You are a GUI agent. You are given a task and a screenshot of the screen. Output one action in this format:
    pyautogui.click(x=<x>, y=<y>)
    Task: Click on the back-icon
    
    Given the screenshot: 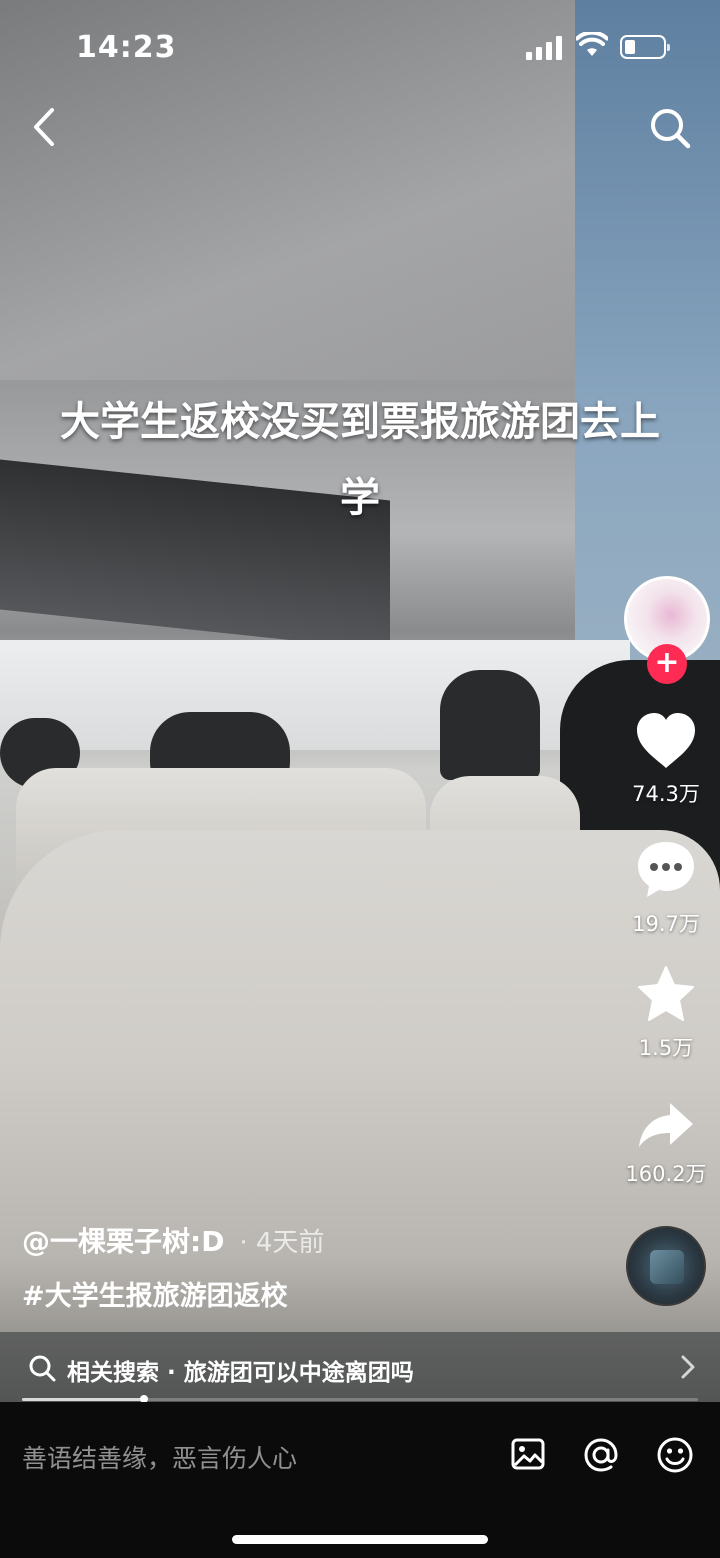 What is the action you would take?
    pyautogui.click(x=46, y=127)
    